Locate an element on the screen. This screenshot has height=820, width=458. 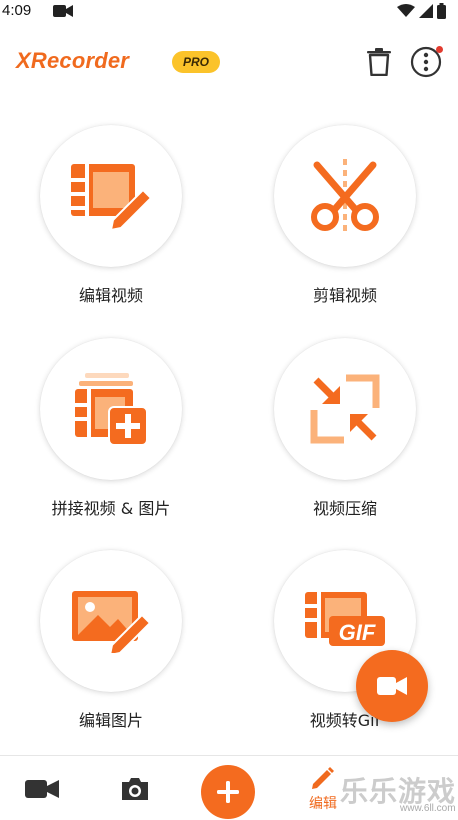
scissors-icon is located at coordinates (345, 196).